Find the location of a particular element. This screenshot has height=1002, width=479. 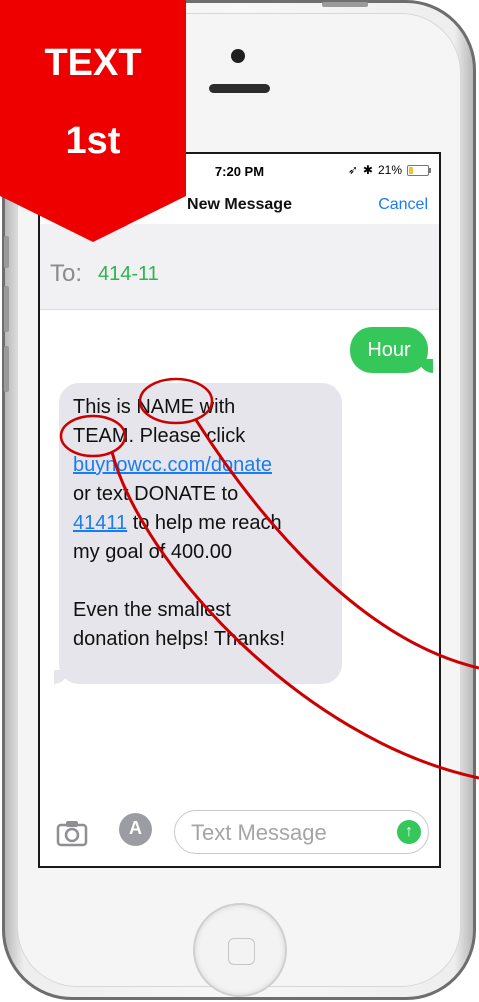

message-line: my goal of 400.00 is located at coordinates (200, 552).